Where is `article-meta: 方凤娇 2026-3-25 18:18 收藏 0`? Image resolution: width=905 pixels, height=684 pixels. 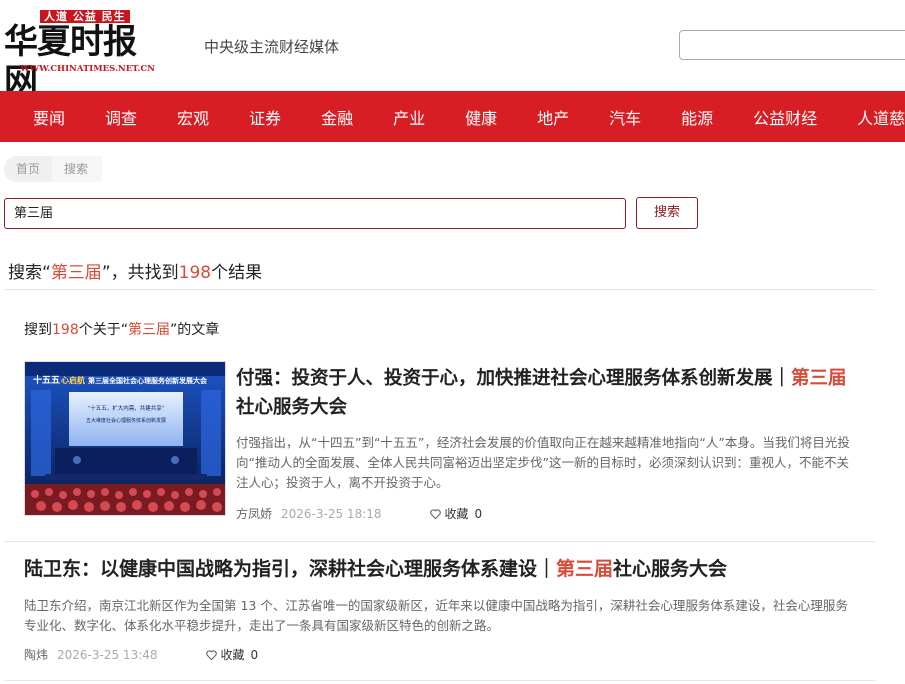 article-meta: 方凤娇 2026-3-25 18:18 收藏 0 is located at coordinates (359, 513).